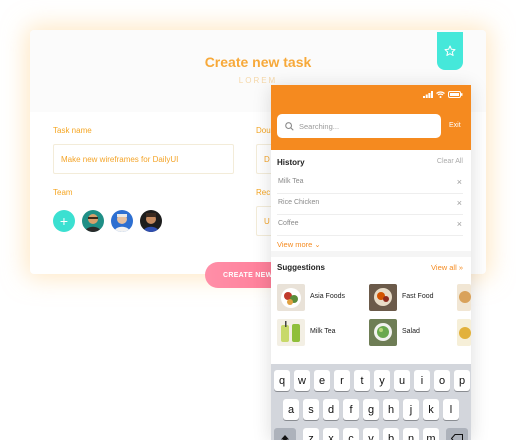 Image resolution: width=516 pixels, height=440 pixels. I want to click on key: i, so click(422, 380).